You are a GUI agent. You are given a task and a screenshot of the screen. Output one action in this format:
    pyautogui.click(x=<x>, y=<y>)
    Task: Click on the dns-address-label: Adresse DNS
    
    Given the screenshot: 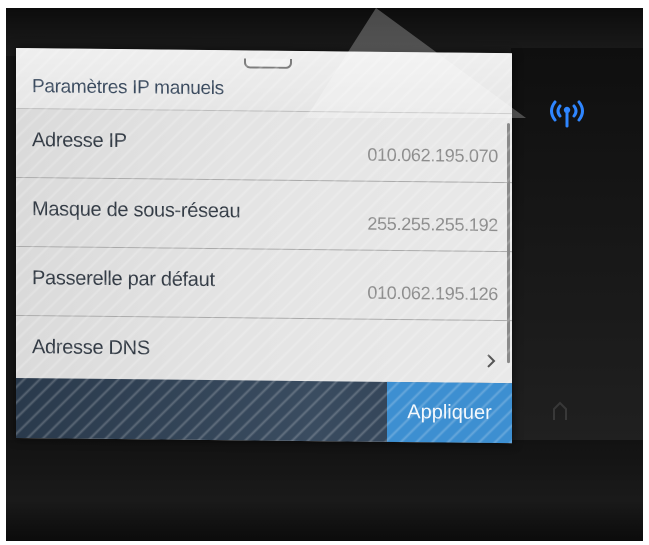 What is the action you would take?
    pyautogui.click(x=91, y=348)
    